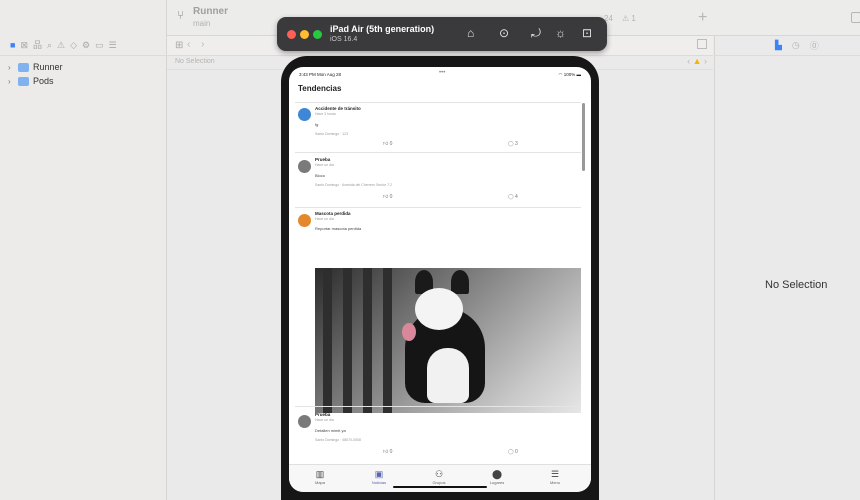  Describe the element at coordinates (697, 61) in the screenshot. I see `issue-navigation: ‹ ▲ ›` at that location.